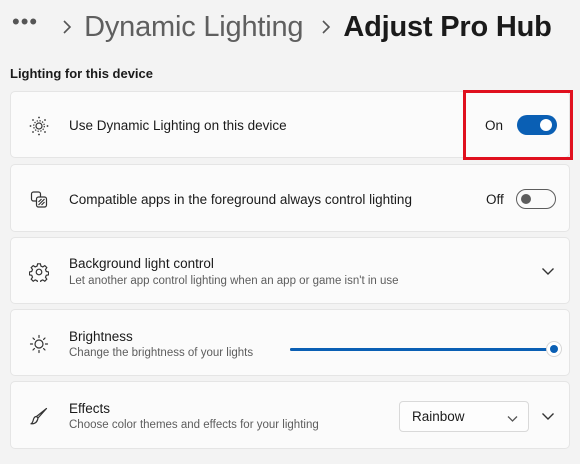  Describe the element at coordinates (39, 199) in the screenshot. I see `apps-lighting-icon` at that location.